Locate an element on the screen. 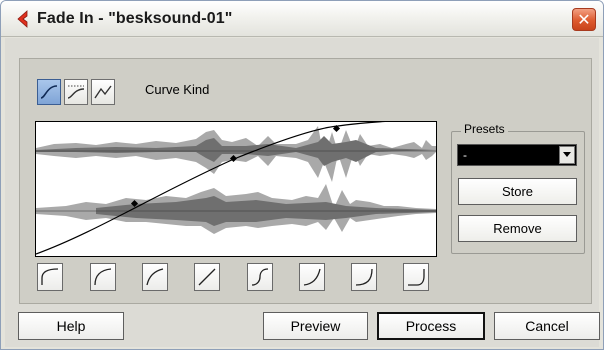 The width and height of the screenshot is (604, 350). damped-spline-curve-icon is located at coordinates (76, 92).